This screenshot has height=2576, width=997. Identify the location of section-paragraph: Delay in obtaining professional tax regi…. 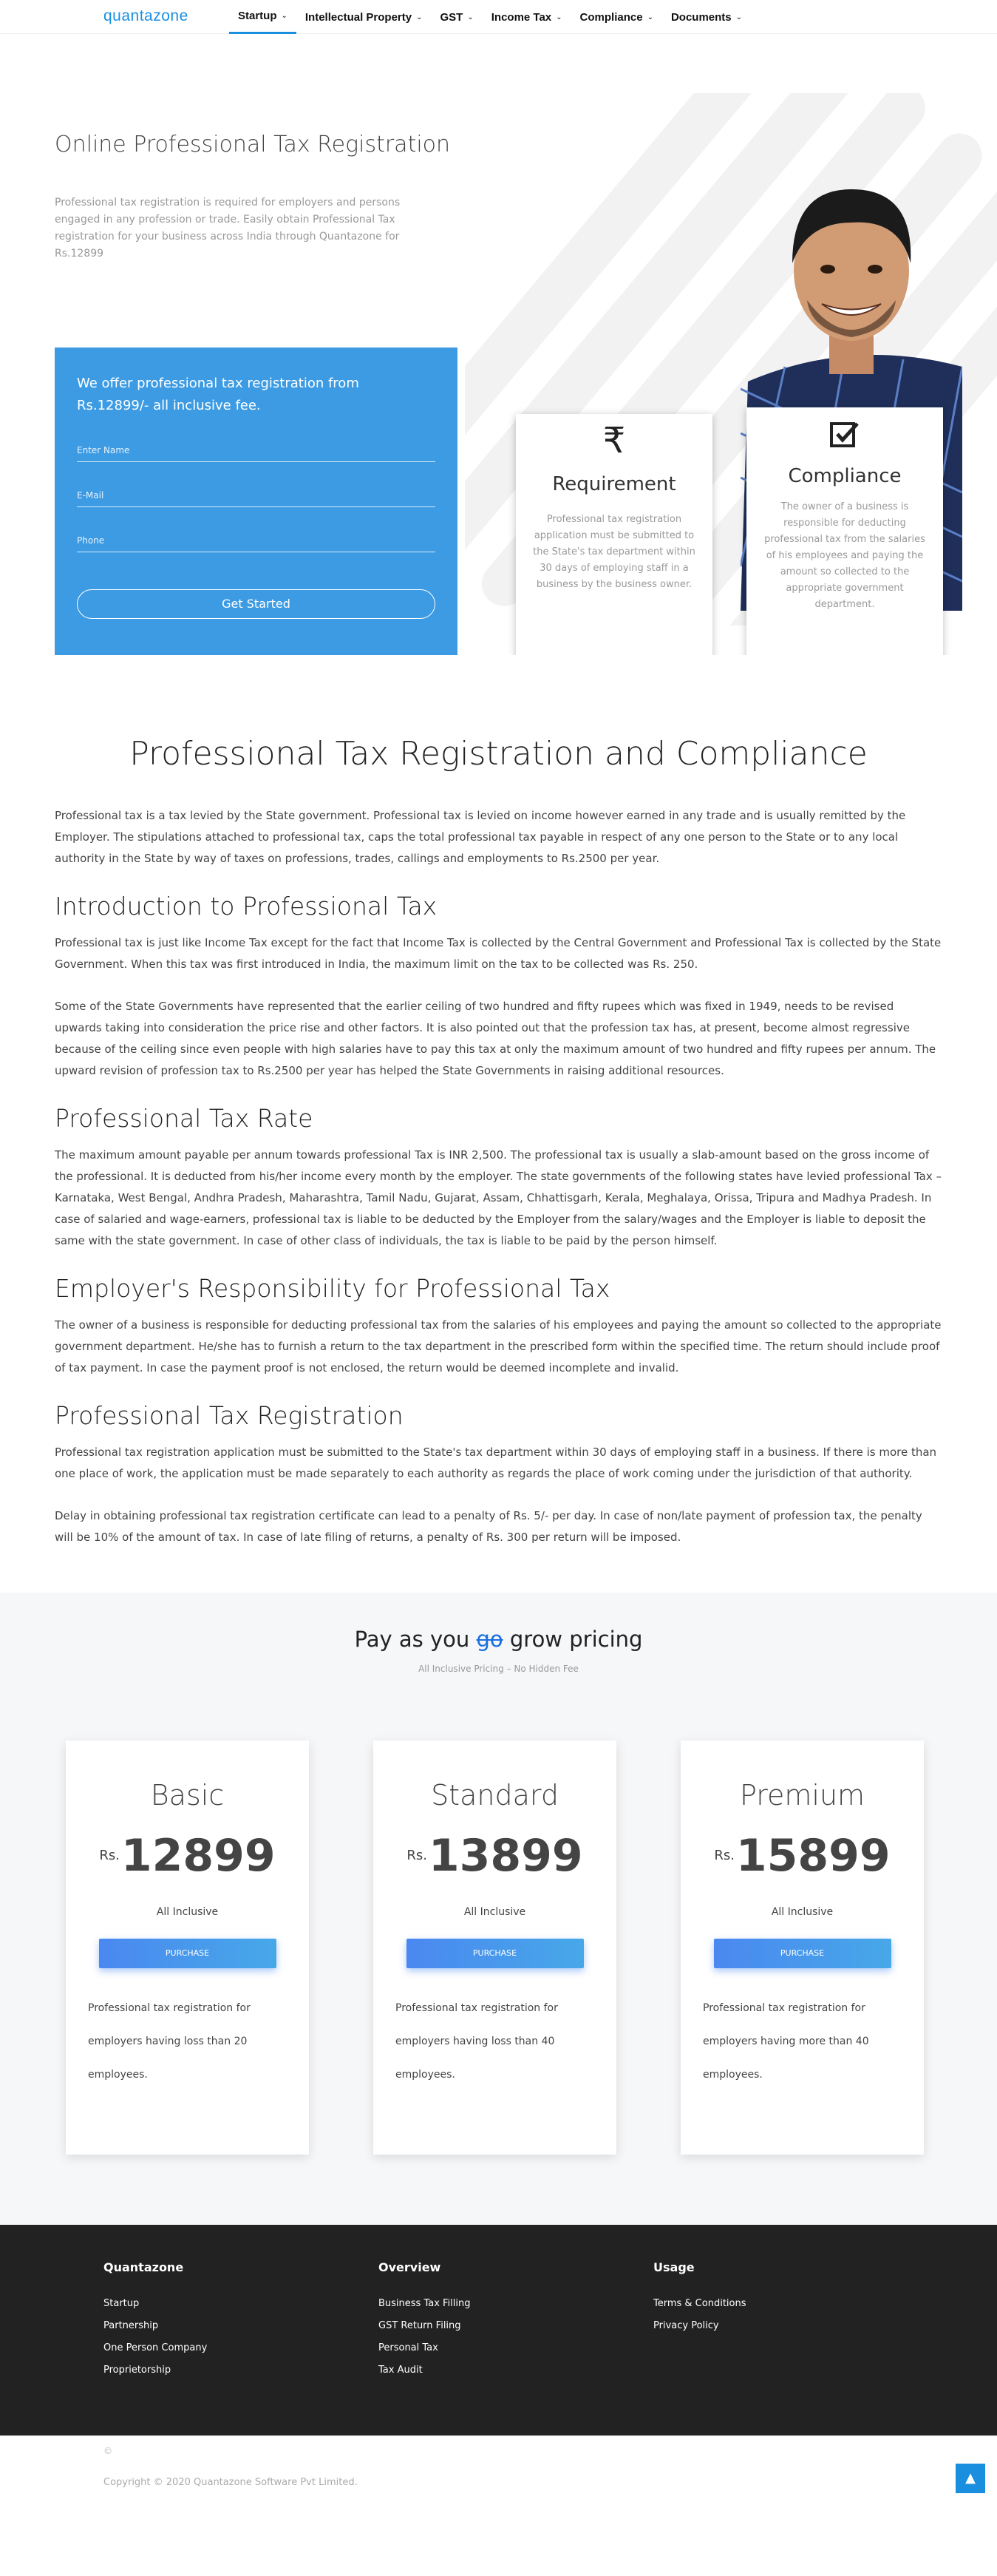
(488, 1526).